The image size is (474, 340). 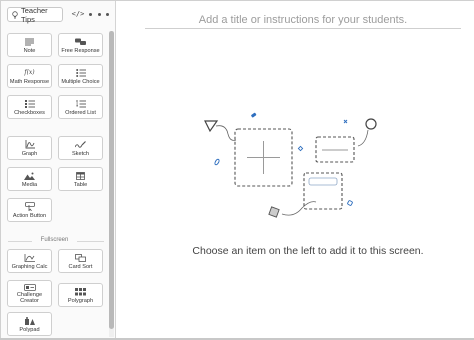 I want to click on challenge-creator-icon, so click(x=29, y=287).